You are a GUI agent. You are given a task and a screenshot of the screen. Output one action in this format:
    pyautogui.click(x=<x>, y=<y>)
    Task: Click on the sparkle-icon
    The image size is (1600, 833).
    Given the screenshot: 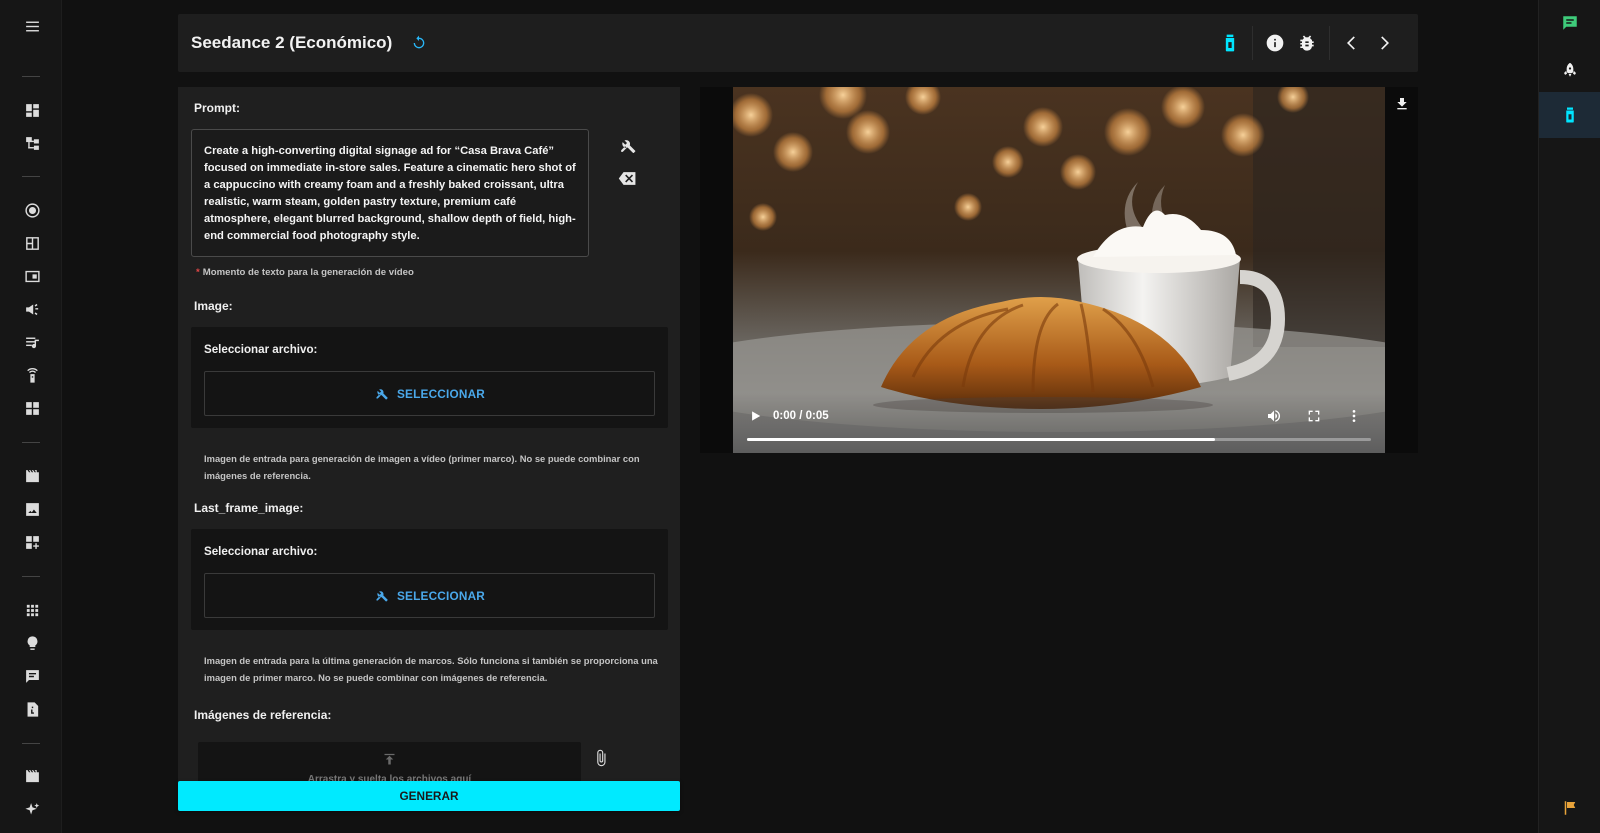 What is the action you would take?
    pyautogui.click(x=32, y=809)
    